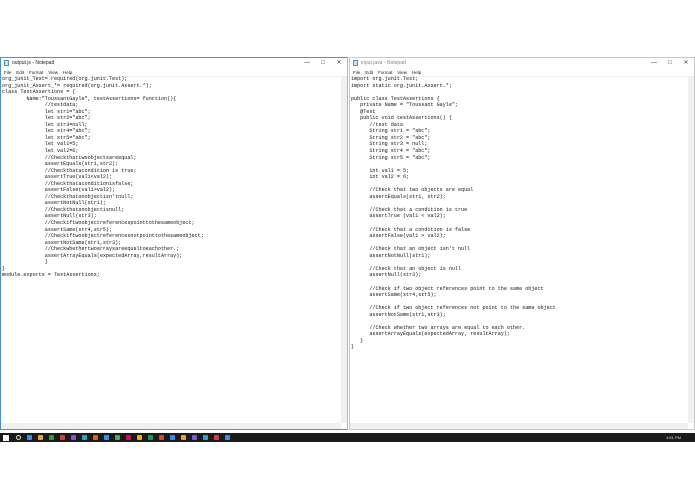  I want to click on taskbar: 4:51 PM, so click(347, 437).